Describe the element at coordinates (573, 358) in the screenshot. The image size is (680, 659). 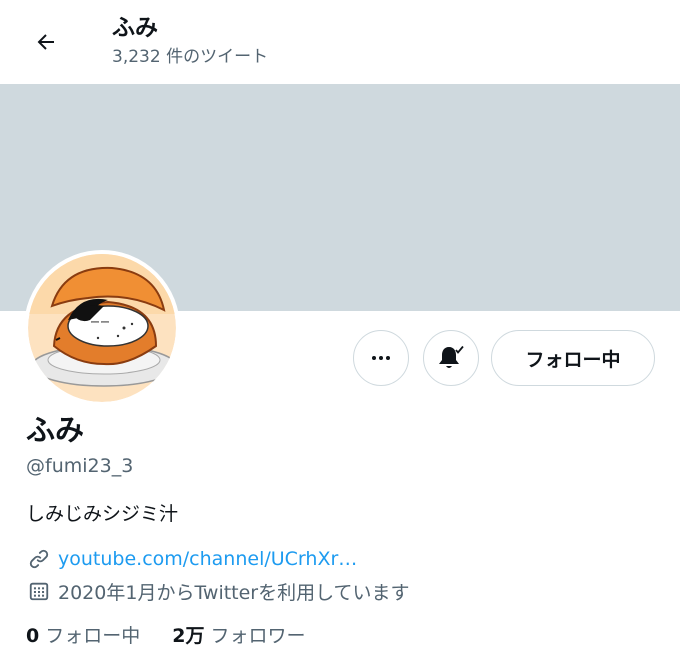
I see `following-button: フォロー中` at that location.